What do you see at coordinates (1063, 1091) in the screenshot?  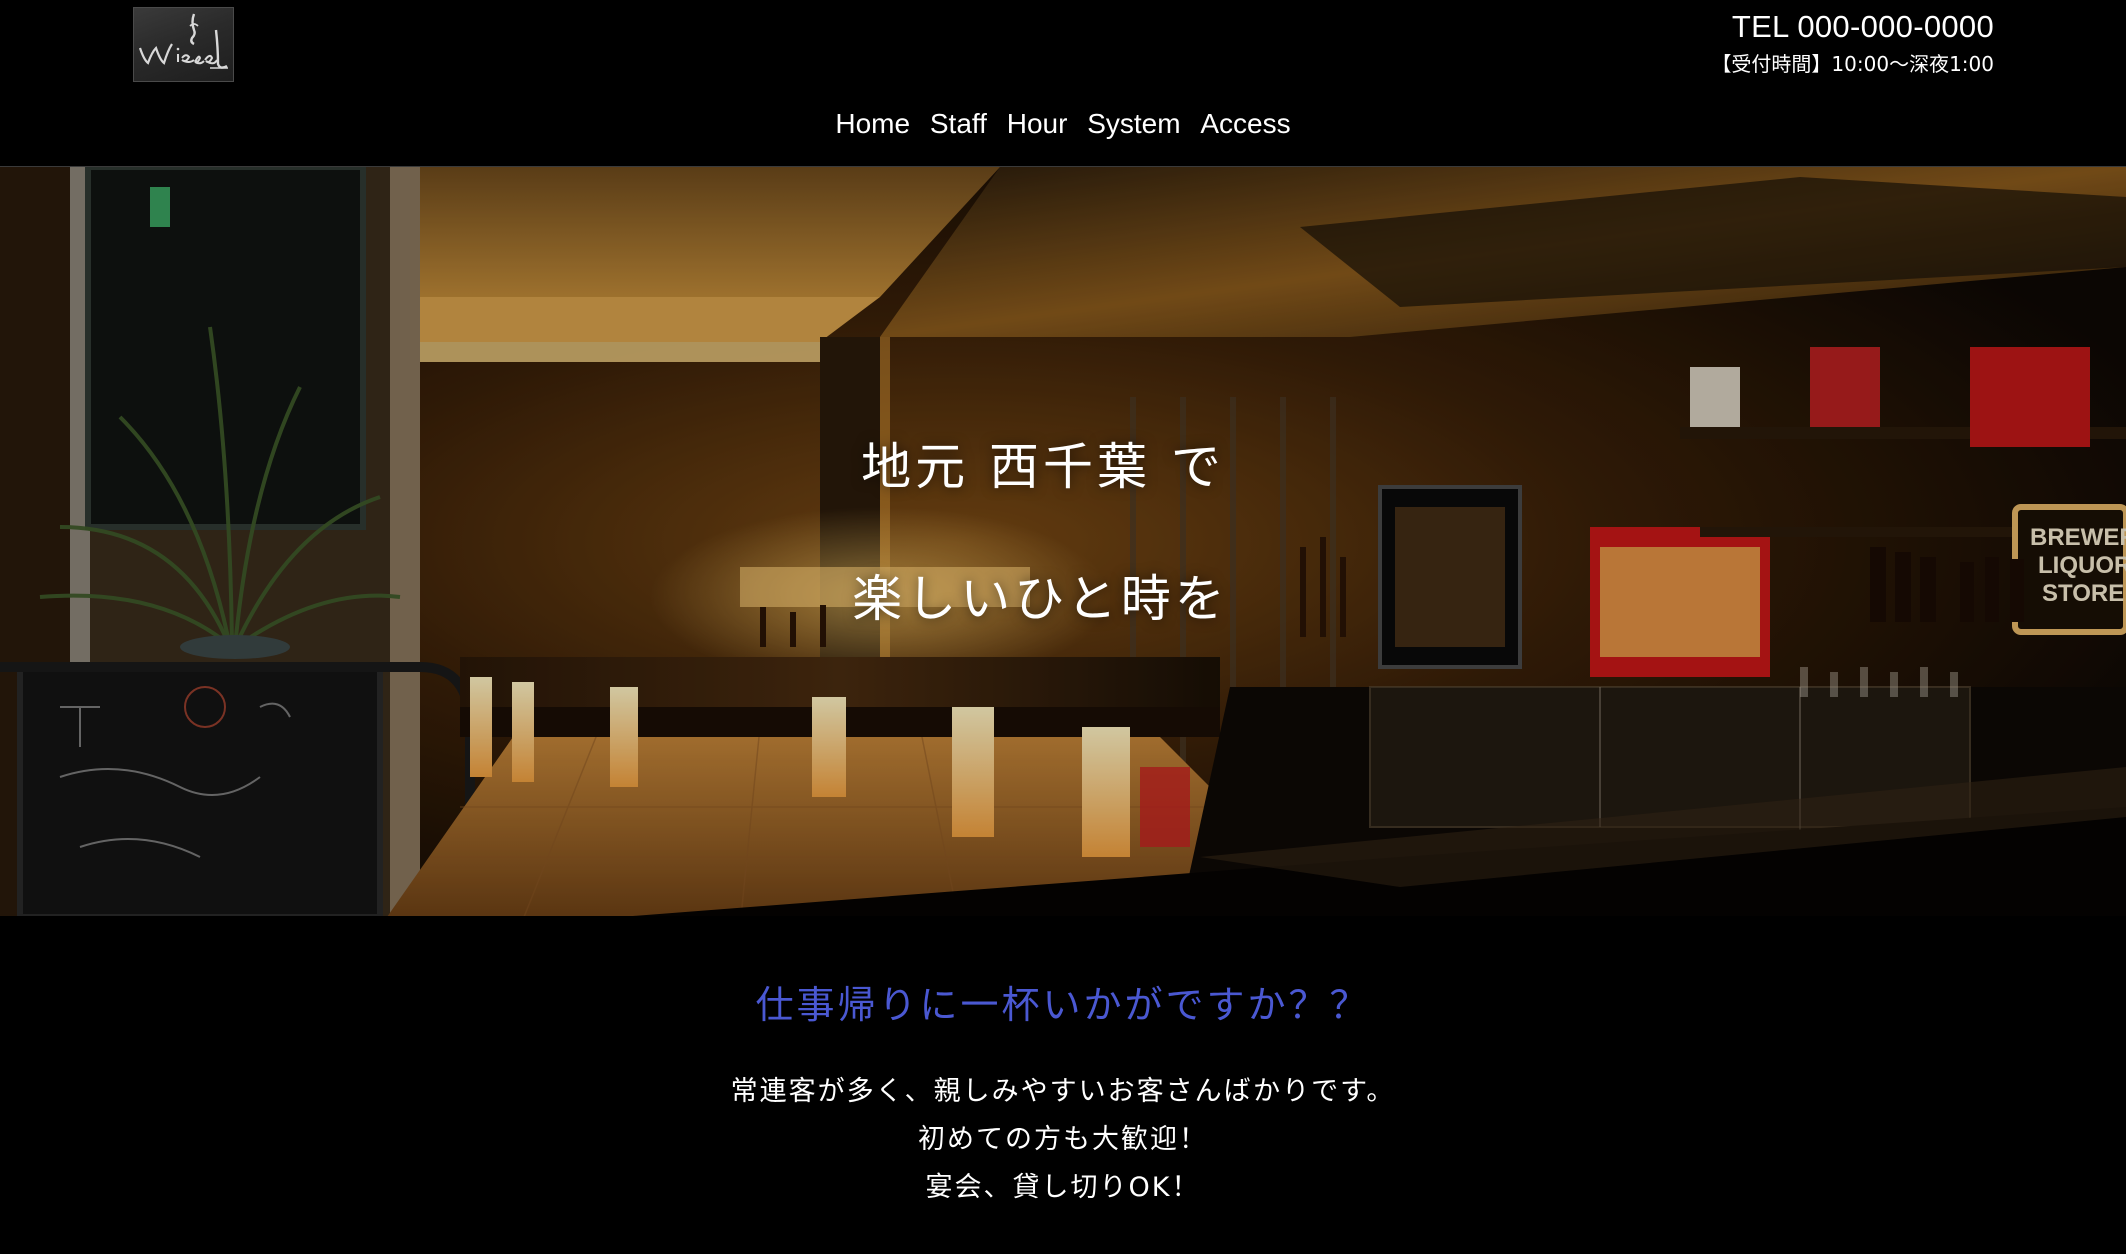 I see `intro-line: 常連客が多く、親しみやすいお客さんばかりです。` at bounding box center [1063, 1091].